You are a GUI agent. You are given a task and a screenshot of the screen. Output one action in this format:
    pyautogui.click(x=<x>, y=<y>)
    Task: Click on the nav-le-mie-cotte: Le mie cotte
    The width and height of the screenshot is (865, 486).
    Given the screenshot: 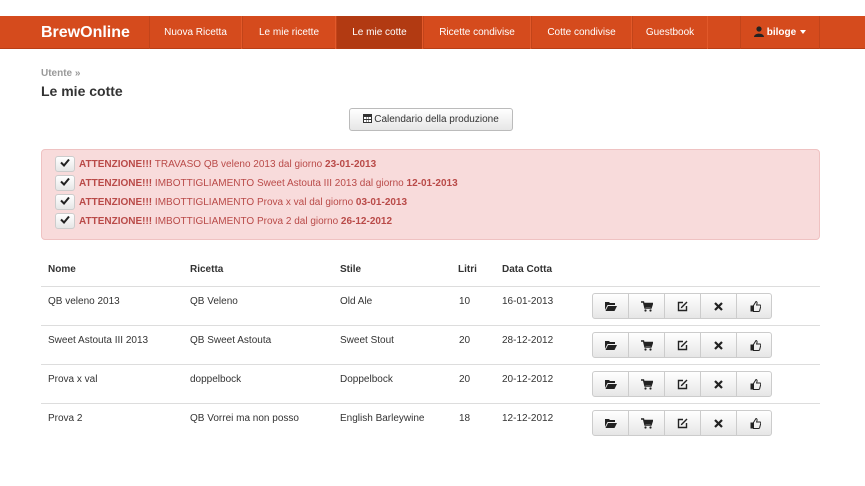 What is the action you would take?
    pyautogui.click(x=379, y=32)
    